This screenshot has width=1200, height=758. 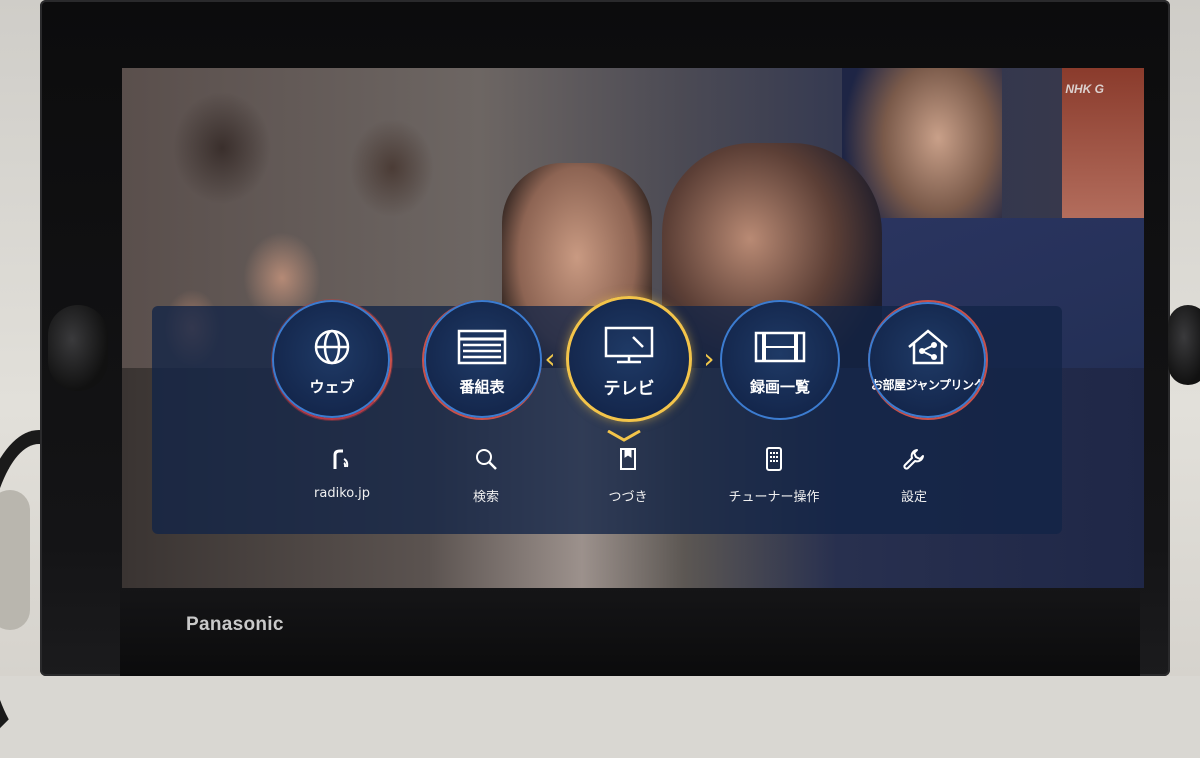 I want to click on bookmark-icon, so click(x=628, y=459).